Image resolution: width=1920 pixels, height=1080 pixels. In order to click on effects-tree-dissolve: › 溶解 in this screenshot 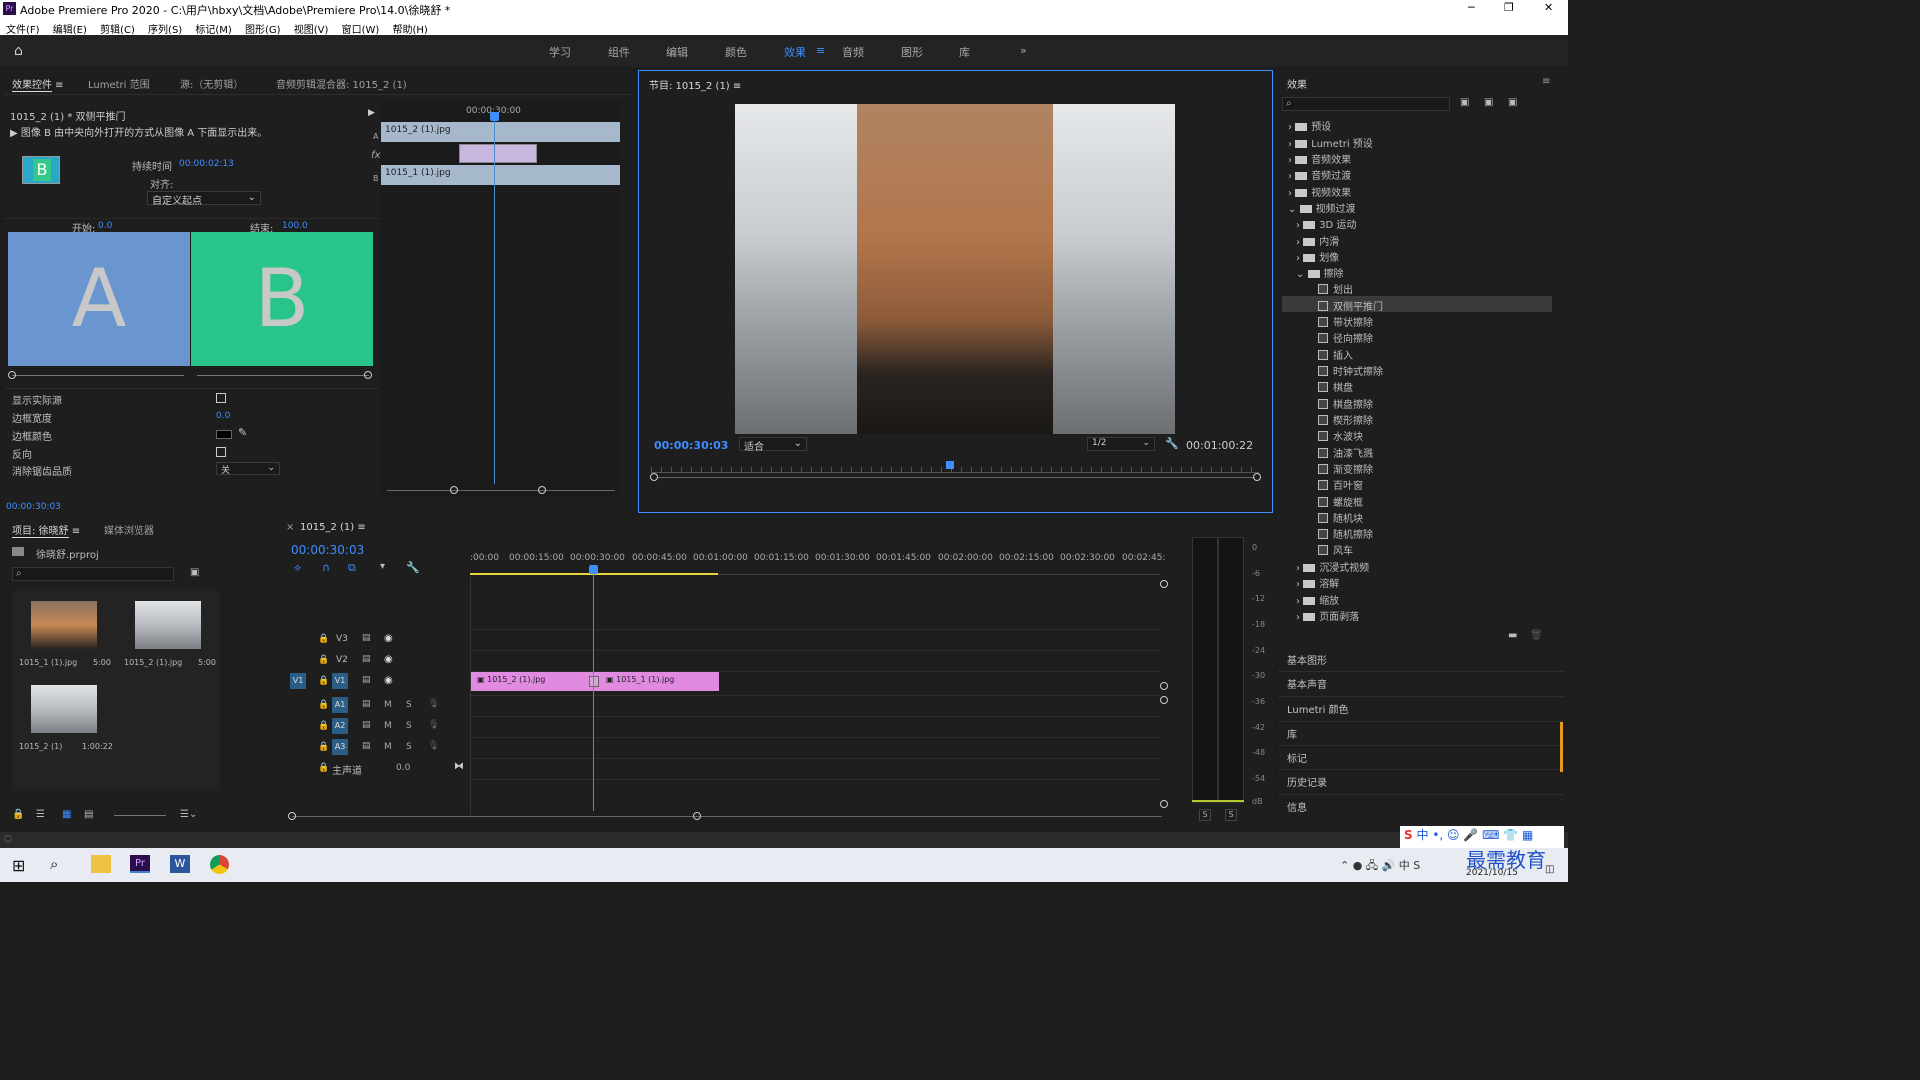, I will do `click(1317, 582)`.